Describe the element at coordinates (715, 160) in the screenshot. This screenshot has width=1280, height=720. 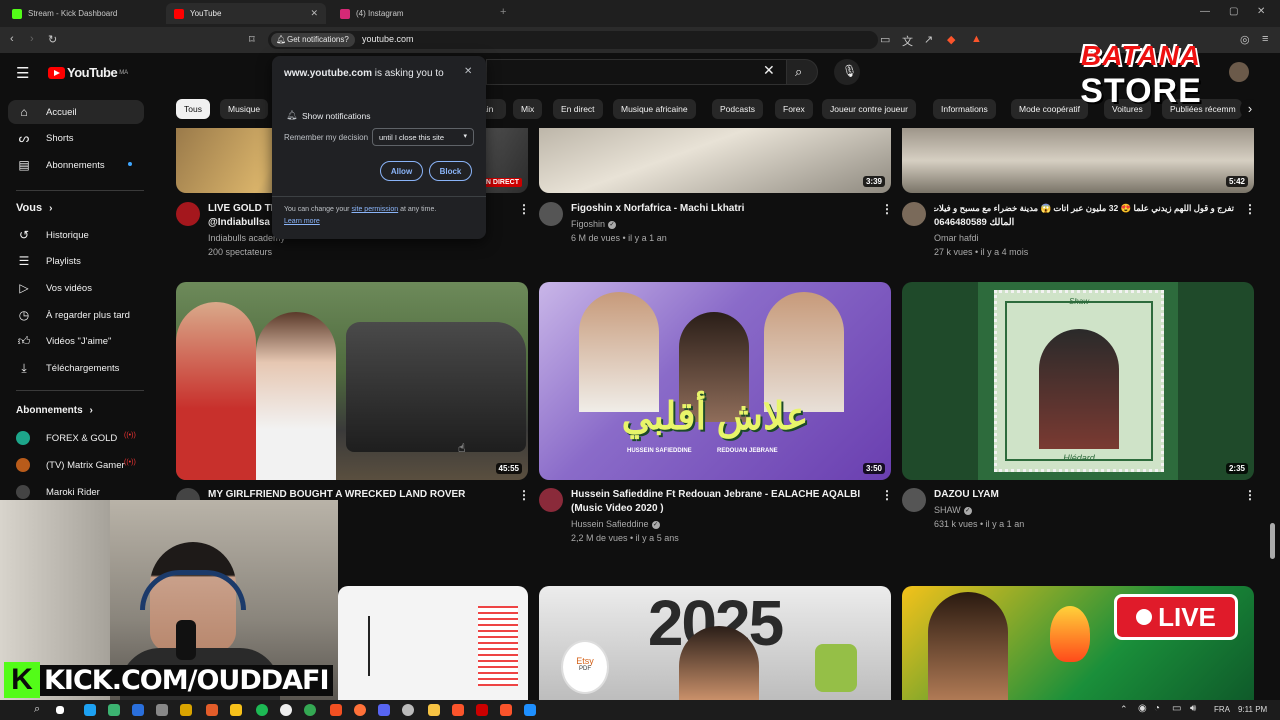
I see `video-thumbnail: 3:39` at that location.